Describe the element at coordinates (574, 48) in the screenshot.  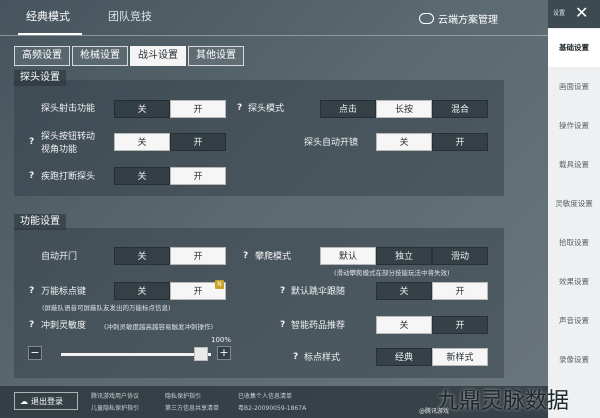
I see `sidebar-item-basic: 基础设置` at that location.